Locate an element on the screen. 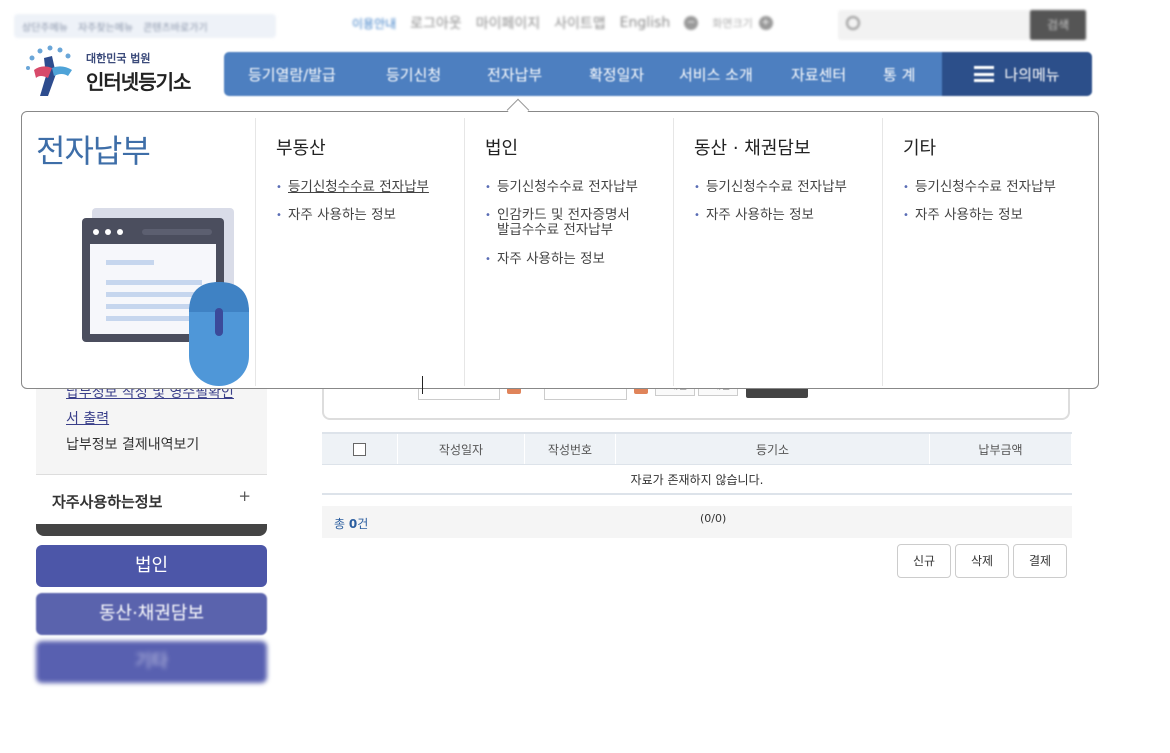 The width and height of the screenshot is (1170, 753). sidebar-button-corporation: 법인 is located at coordinates (151, 566).